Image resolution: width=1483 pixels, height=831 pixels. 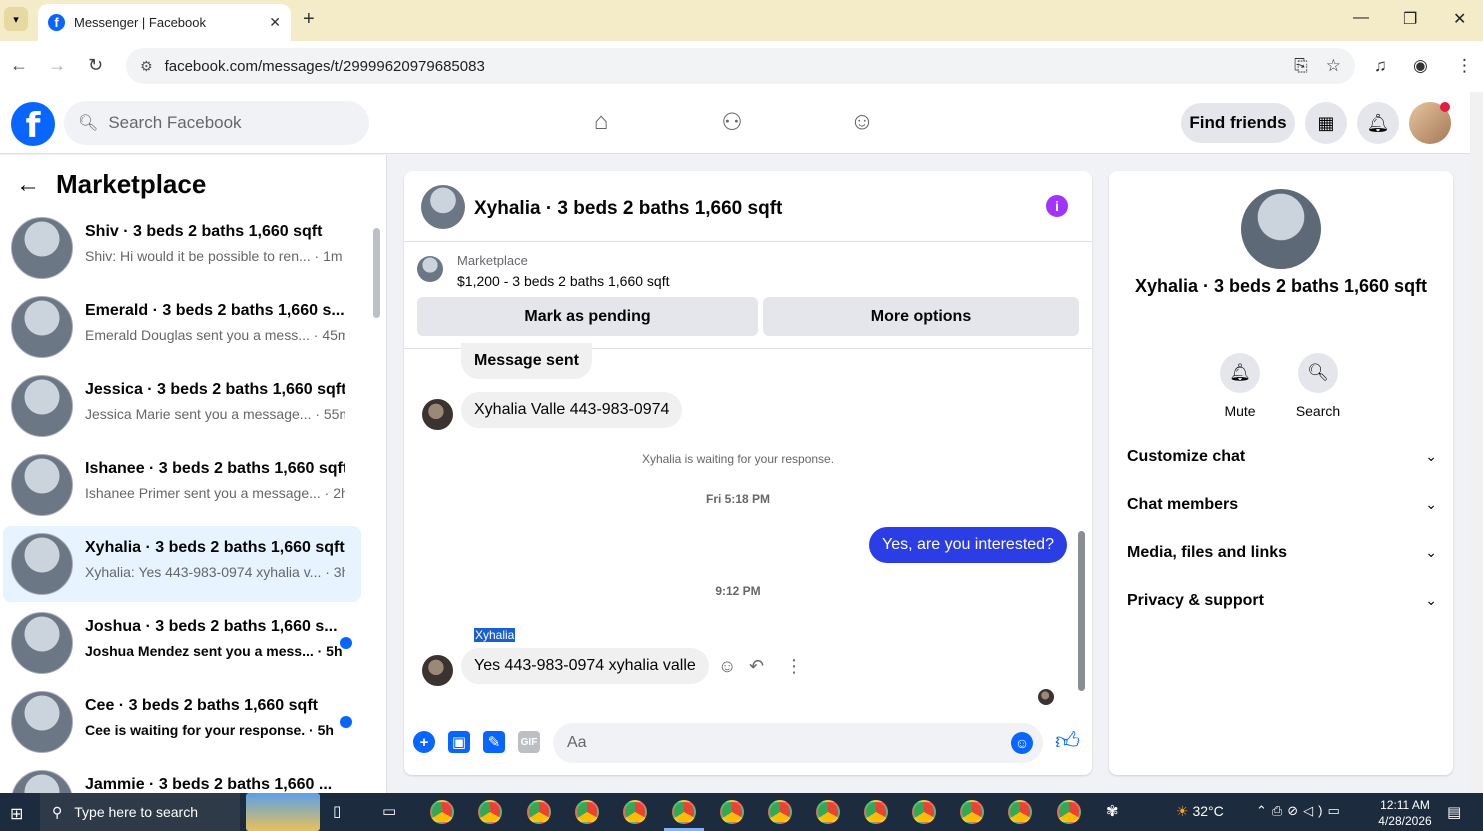 I want to click on browser-tab: f Messenger | Facebook ✕, so click(x=164, y=22).